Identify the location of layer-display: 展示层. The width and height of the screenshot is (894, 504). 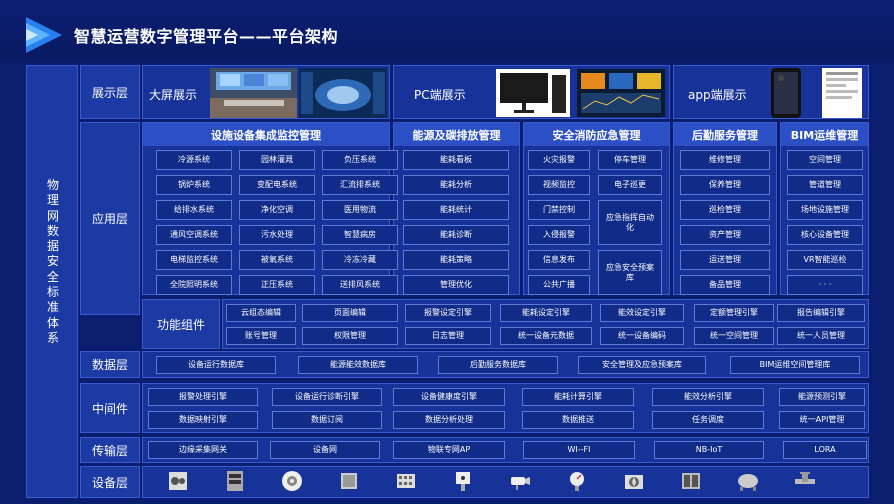
(110, 92).